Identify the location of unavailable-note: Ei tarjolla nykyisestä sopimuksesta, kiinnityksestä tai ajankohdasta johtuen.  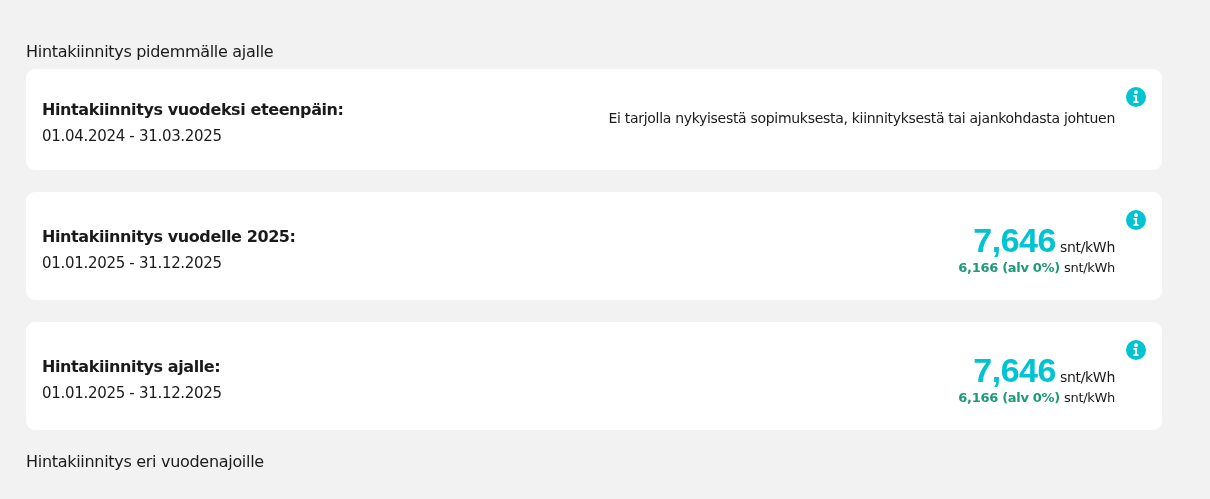
(861, 117).